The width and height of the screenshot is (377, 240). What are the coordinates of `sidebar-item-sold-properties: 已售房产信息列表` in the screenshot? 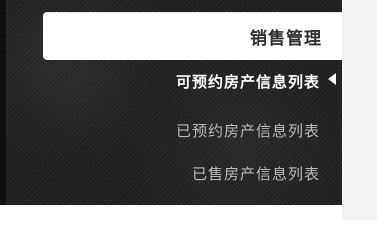 It's located at (256, 173).